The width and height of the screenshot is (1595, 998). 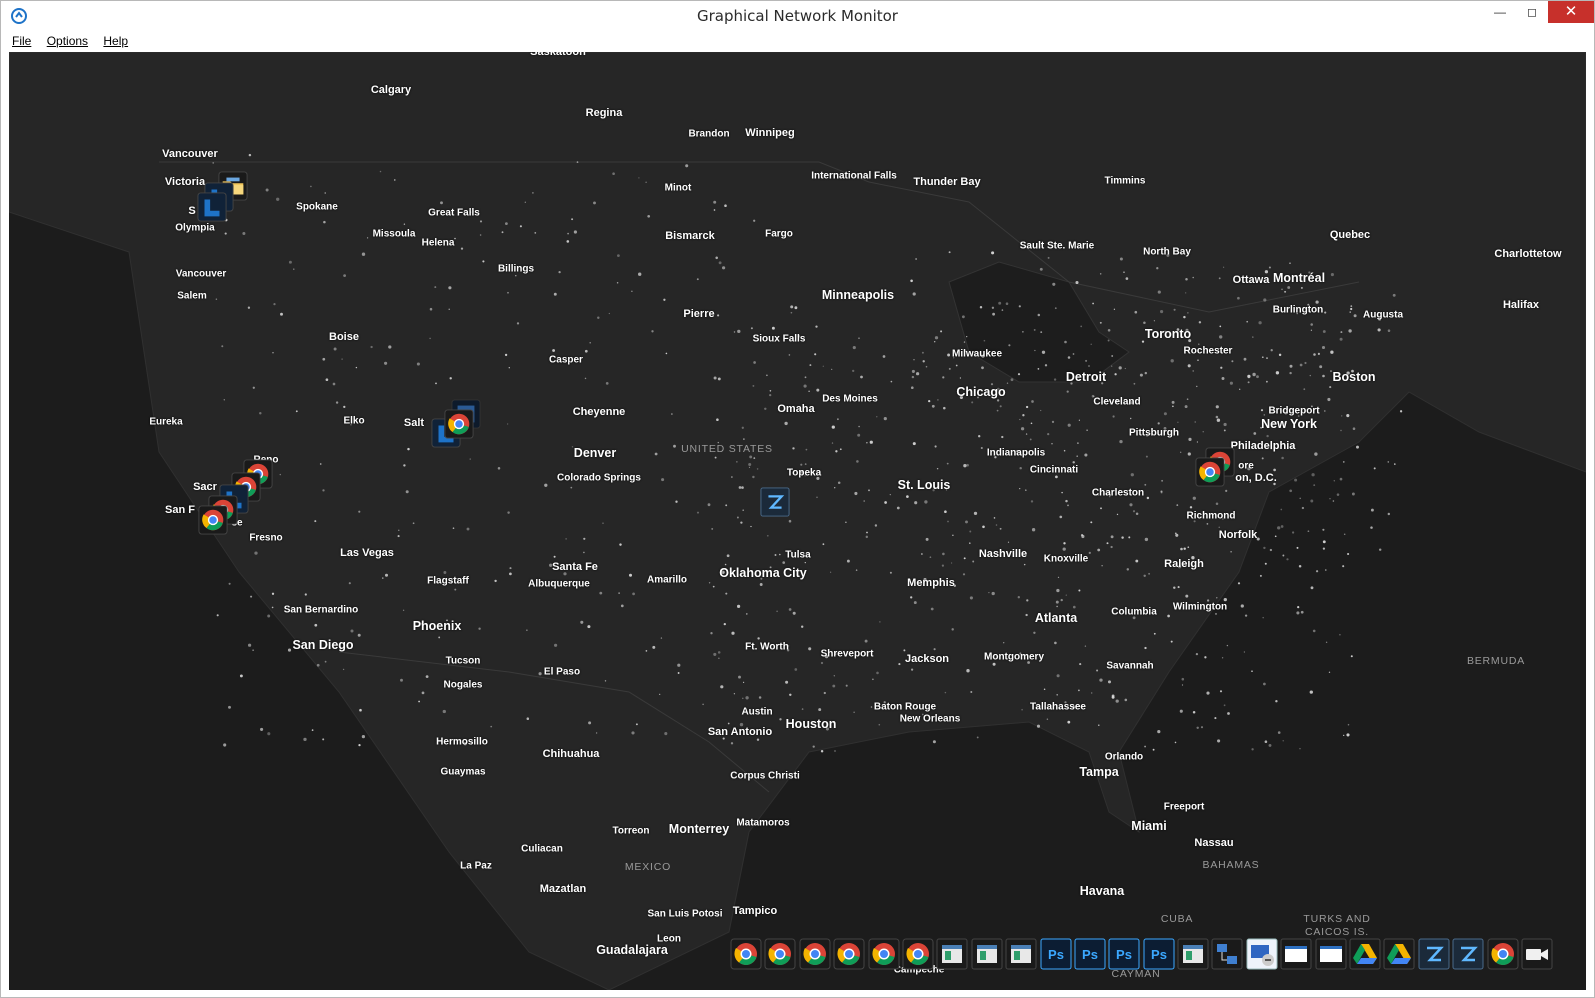 I want to click on city-label: Houston, so click(x=811, y=724).